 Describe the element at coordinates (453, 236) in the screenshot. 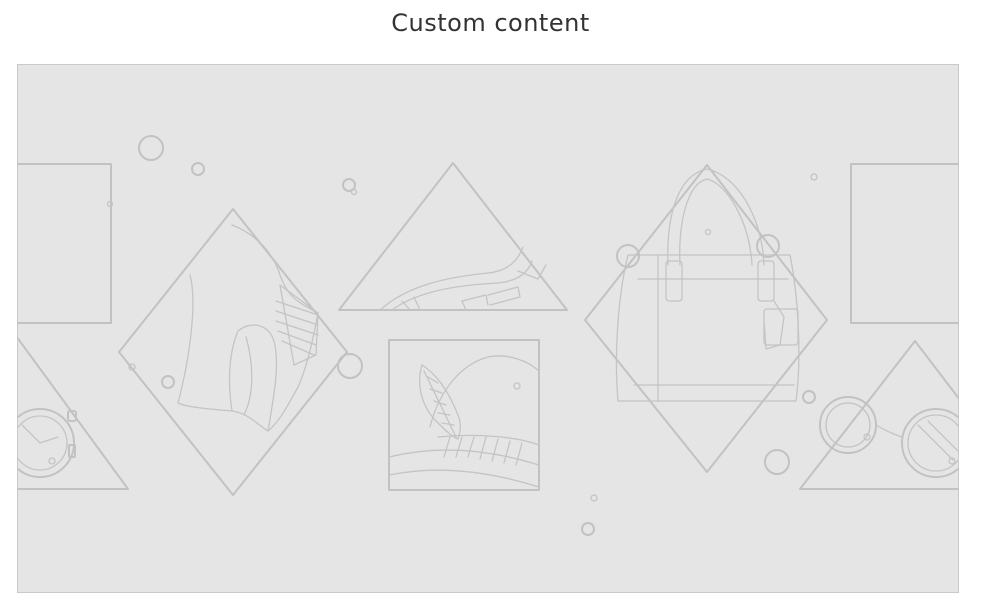

I see `jeans-icon` at that location.